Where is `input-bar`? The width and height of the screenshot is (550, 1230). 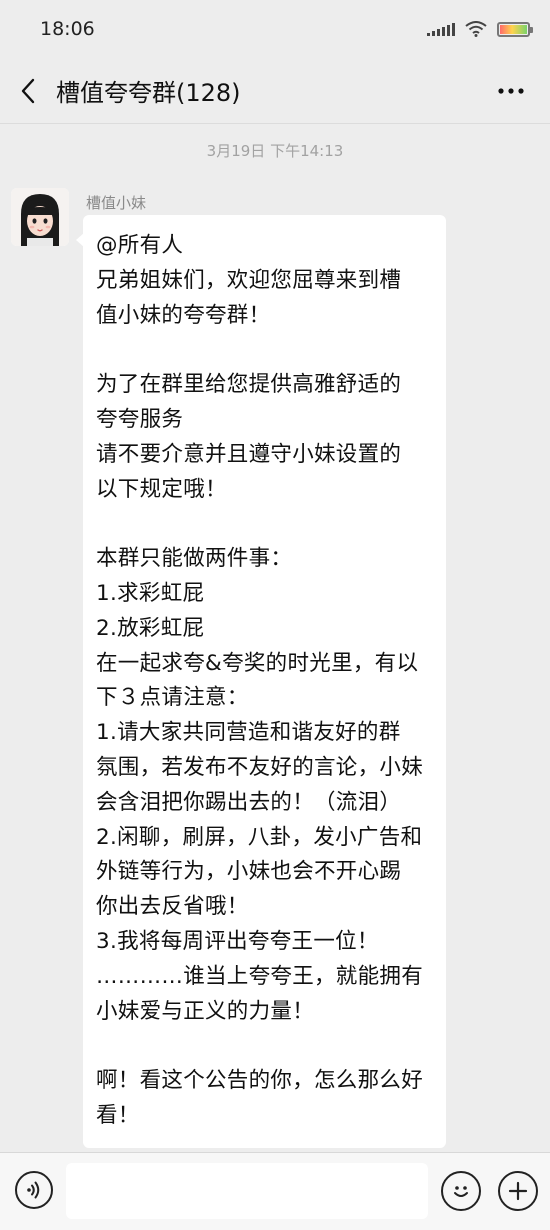 input-bar is located at coordinates (275, 1191).